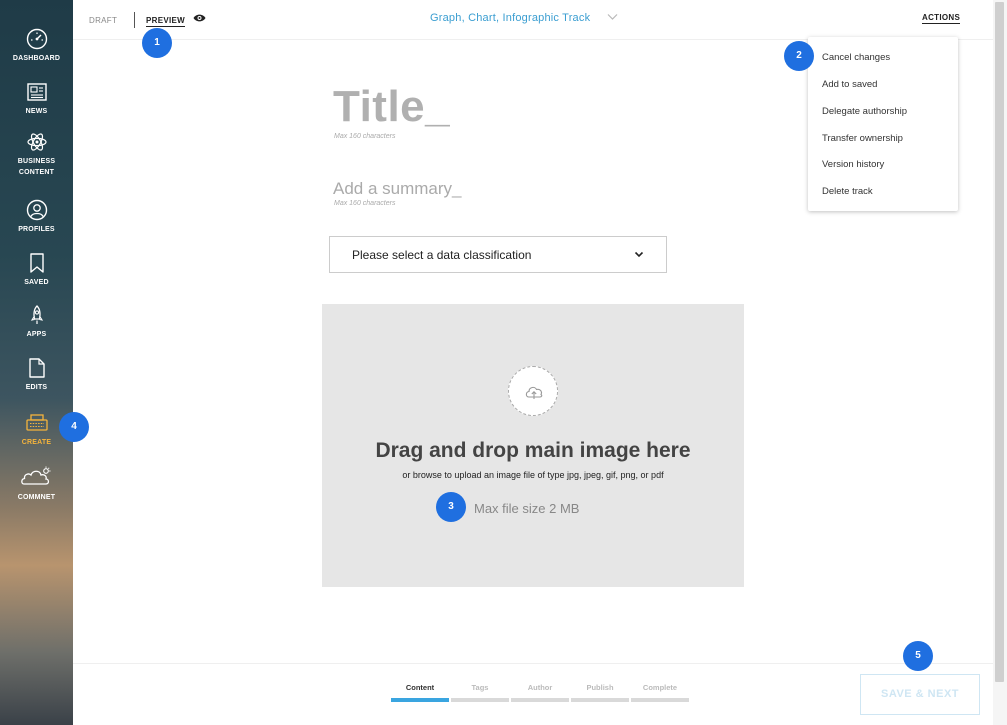 The width and height of the screenshot is (1007, 725). Describe the element at coordinates (480, 687) in the screenshot. I see `step-tags: Tags` at that location.